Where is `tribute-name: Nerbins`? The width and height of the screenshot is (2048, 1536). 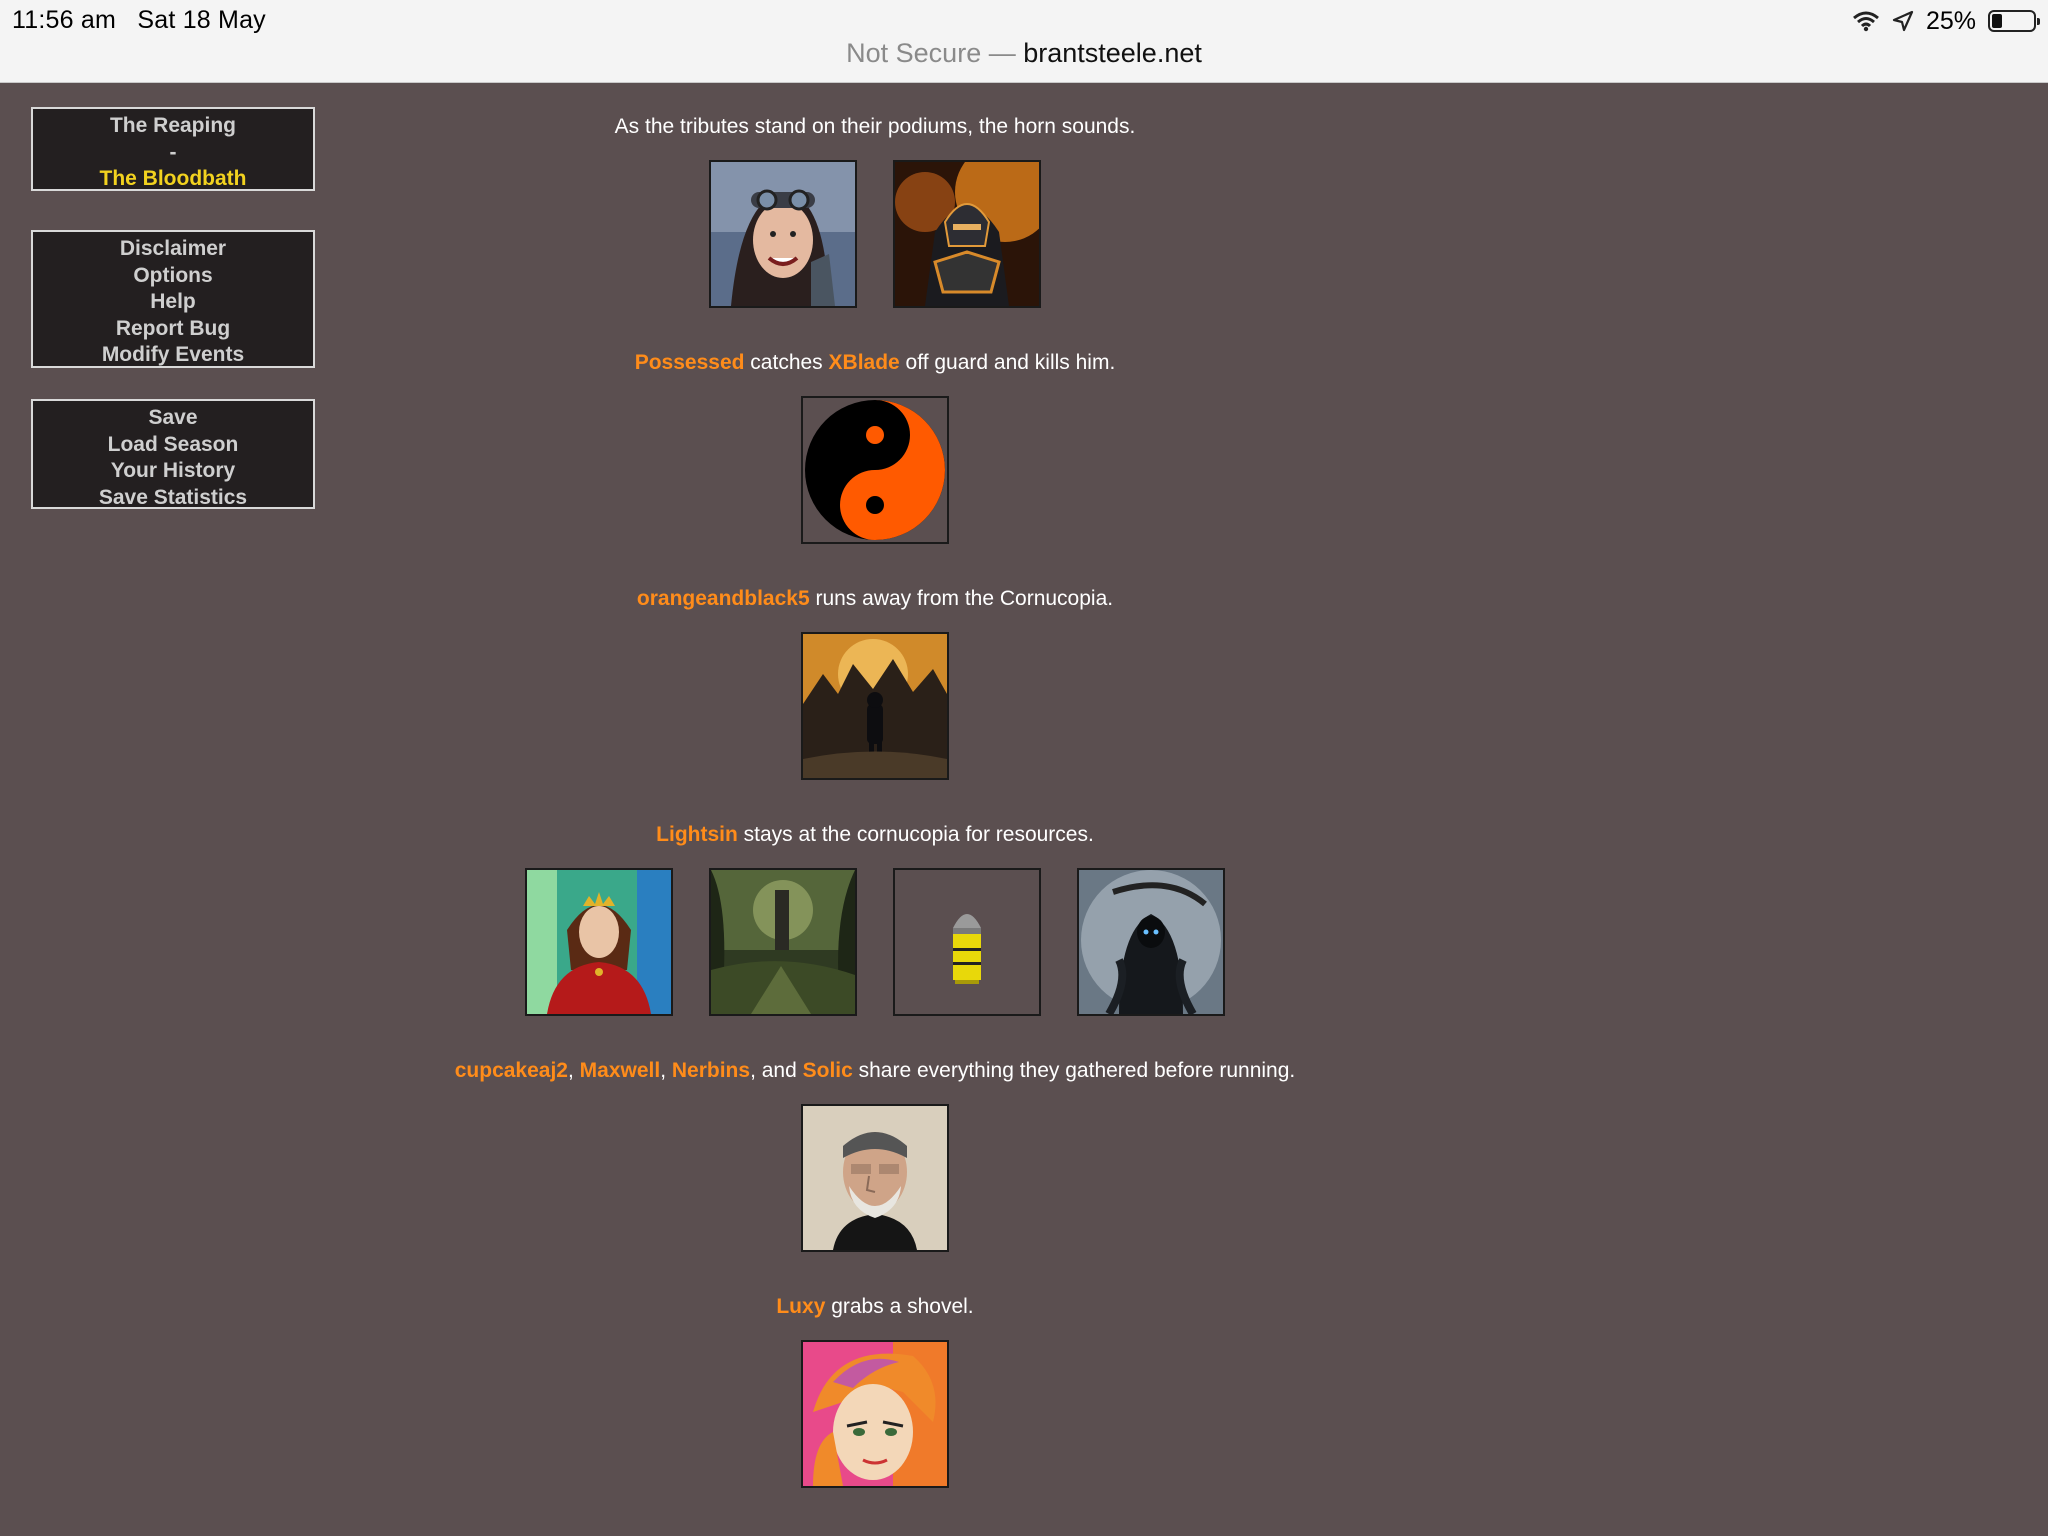
tribute-name: Nerbins is located at coordinates (711, 1070).